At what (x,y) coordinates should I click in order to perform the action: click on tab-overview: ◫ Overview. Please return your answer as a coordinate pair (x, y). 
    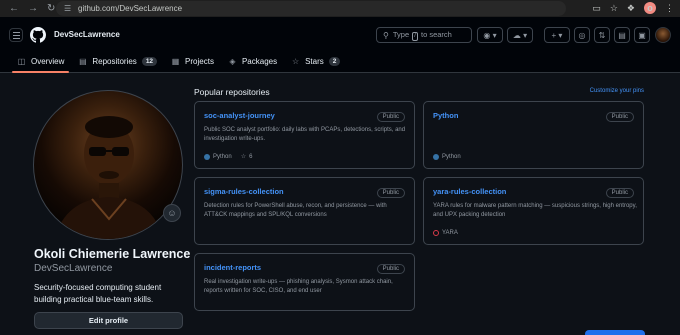
    Looking at the image, I should click on (40, 61).